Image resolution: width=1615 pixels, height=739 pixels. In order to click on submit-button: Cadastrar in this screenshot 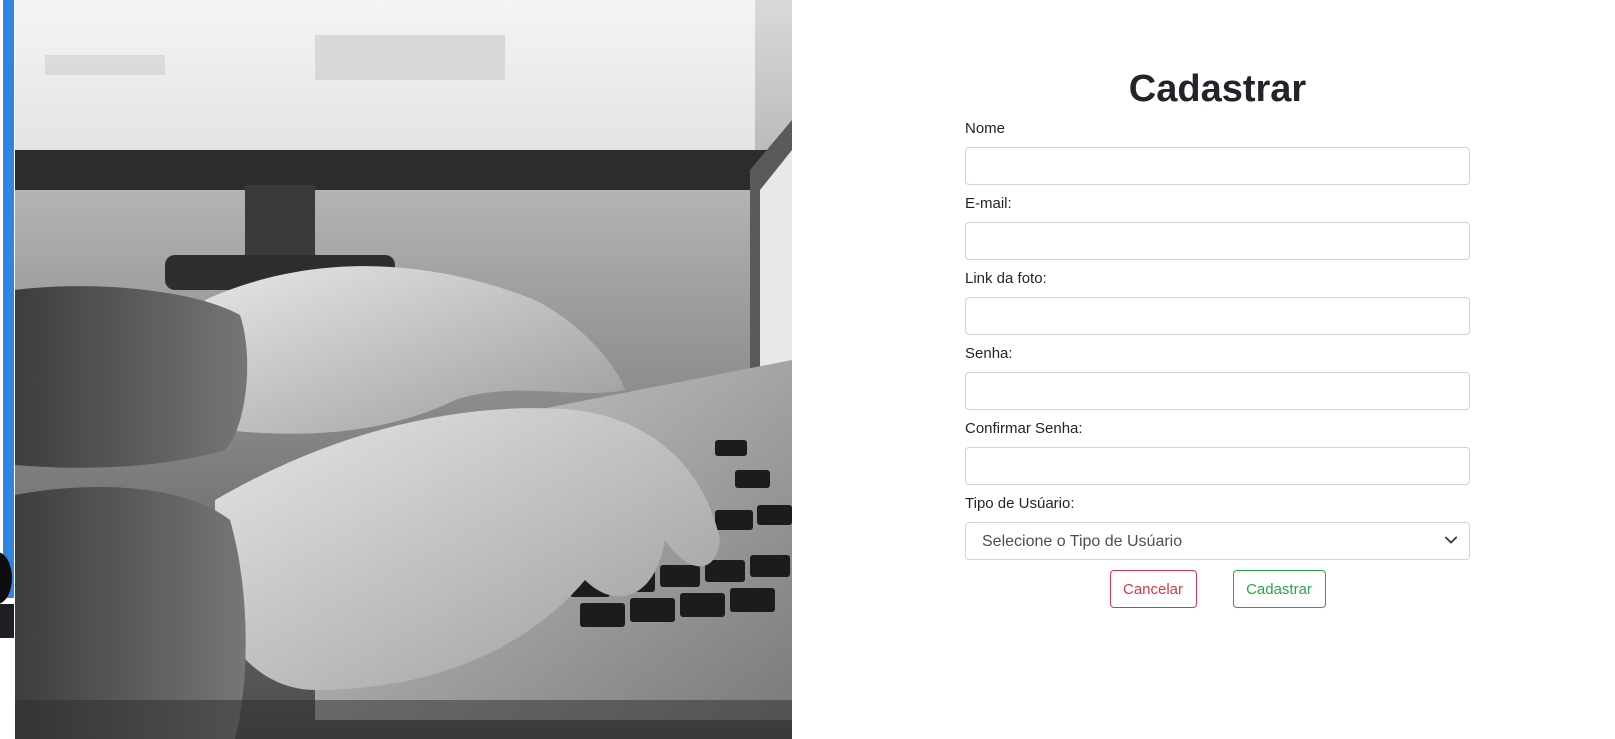, I will do `click(1279, 589)`.